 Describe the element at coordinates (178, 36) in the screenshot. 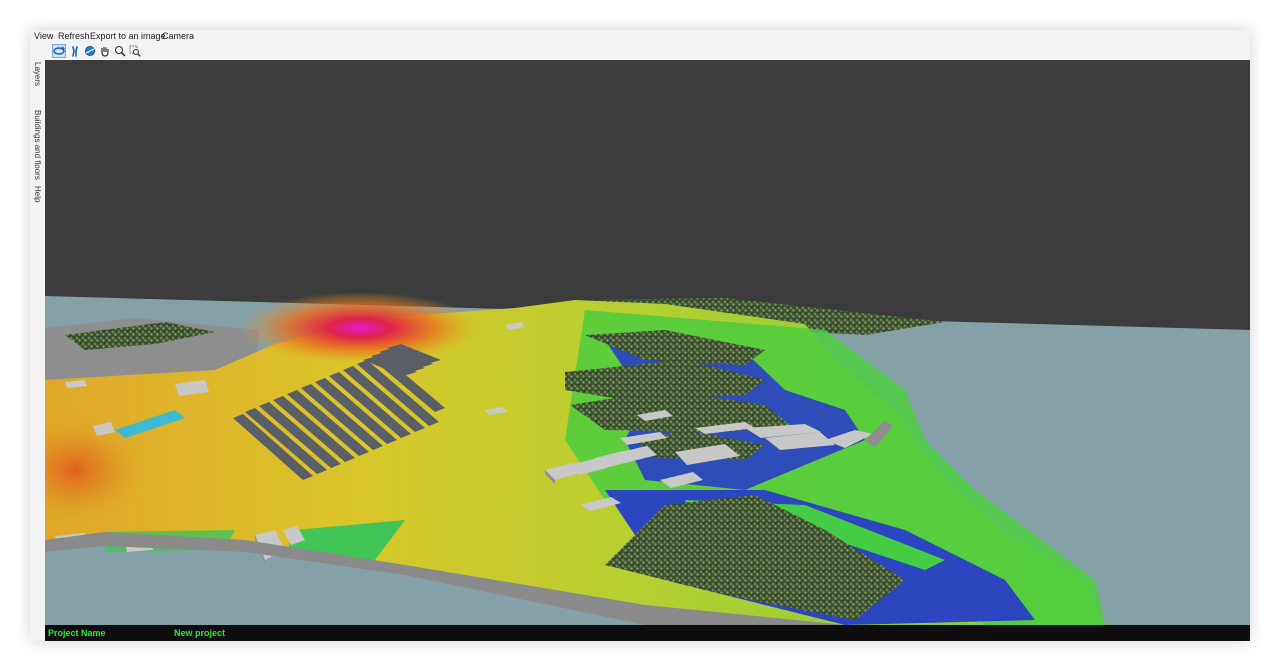

I see `menu-camera: Camera` at that location.